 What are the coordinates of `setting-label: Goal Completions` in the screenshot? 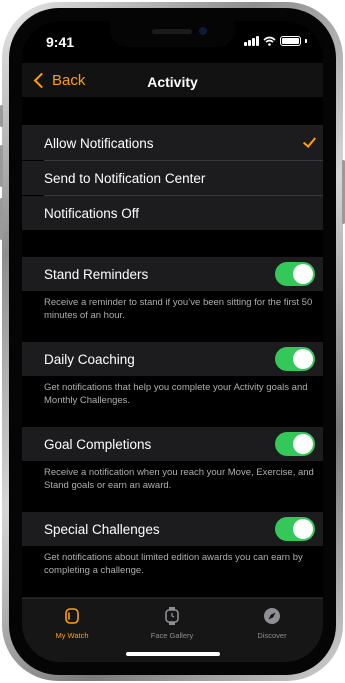 It's located at (98, 444).